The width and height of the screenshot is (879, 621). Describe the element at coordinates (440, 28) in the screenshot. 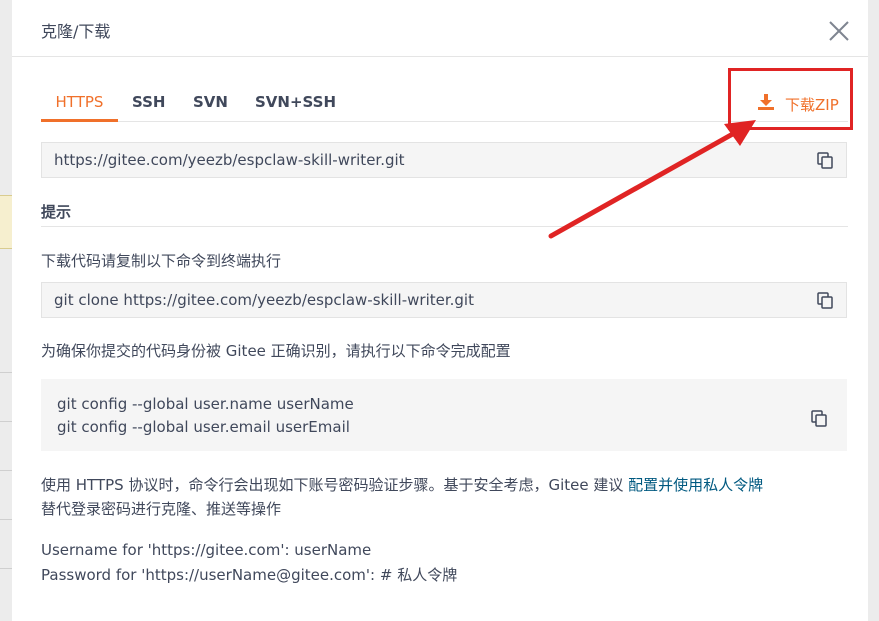

I see `dialog-header: 克隆/下载` at that location.